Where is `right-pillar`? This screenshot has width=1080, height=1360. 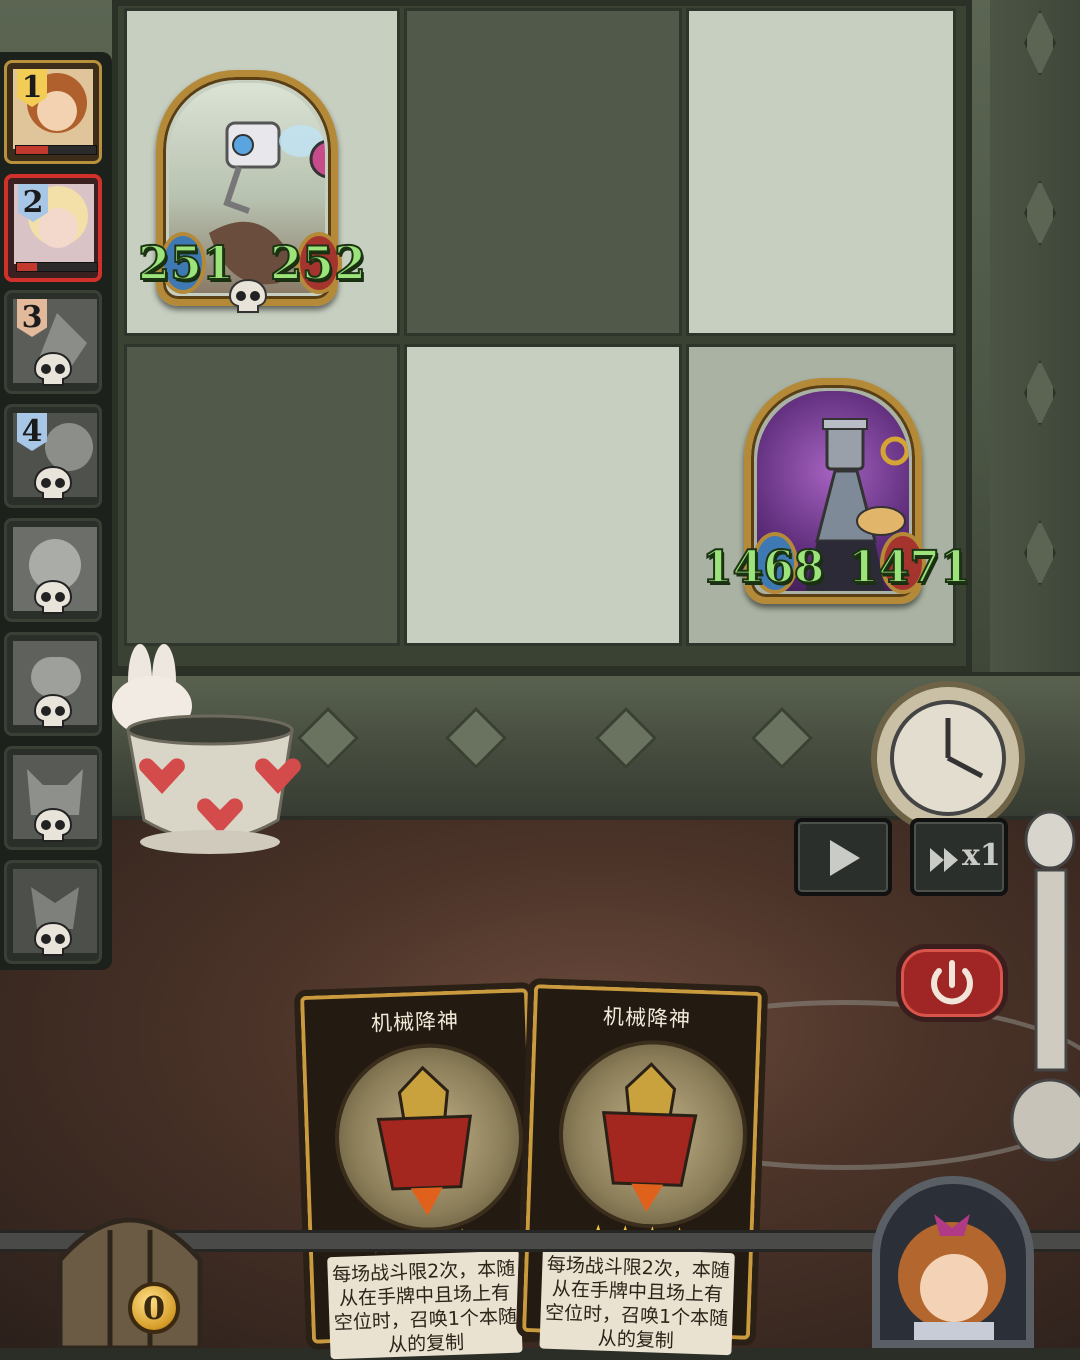 right-pillar is located at coordinates (1035, 350).